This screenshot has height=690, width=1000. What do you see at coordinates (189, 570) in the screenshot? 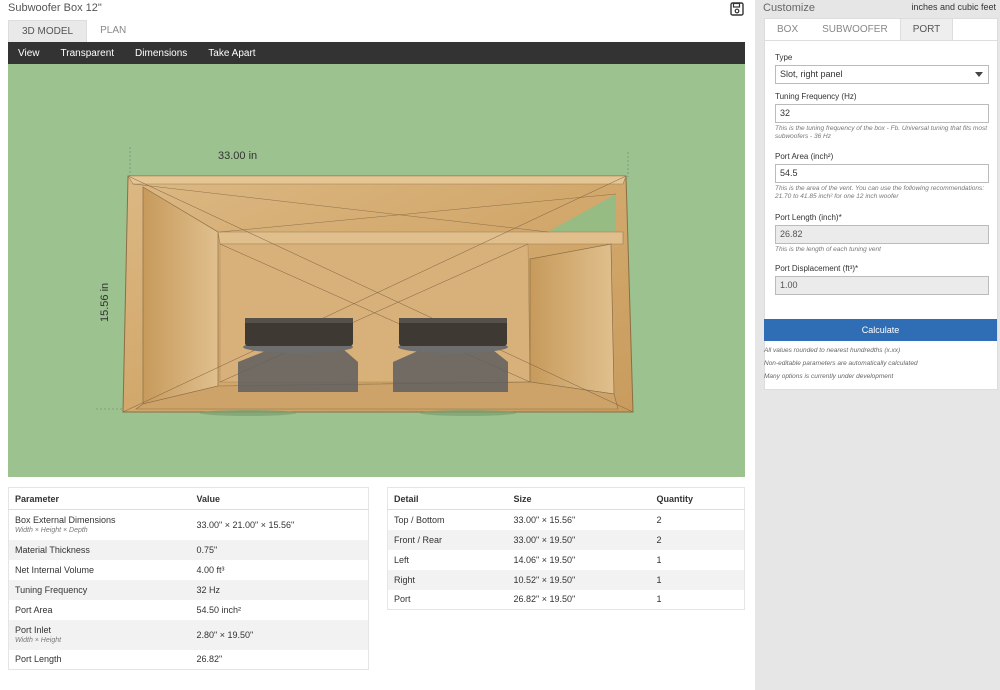
I see `table-row: Net Internal Volume 4.00 ft³` at bounding box center [189, 570].